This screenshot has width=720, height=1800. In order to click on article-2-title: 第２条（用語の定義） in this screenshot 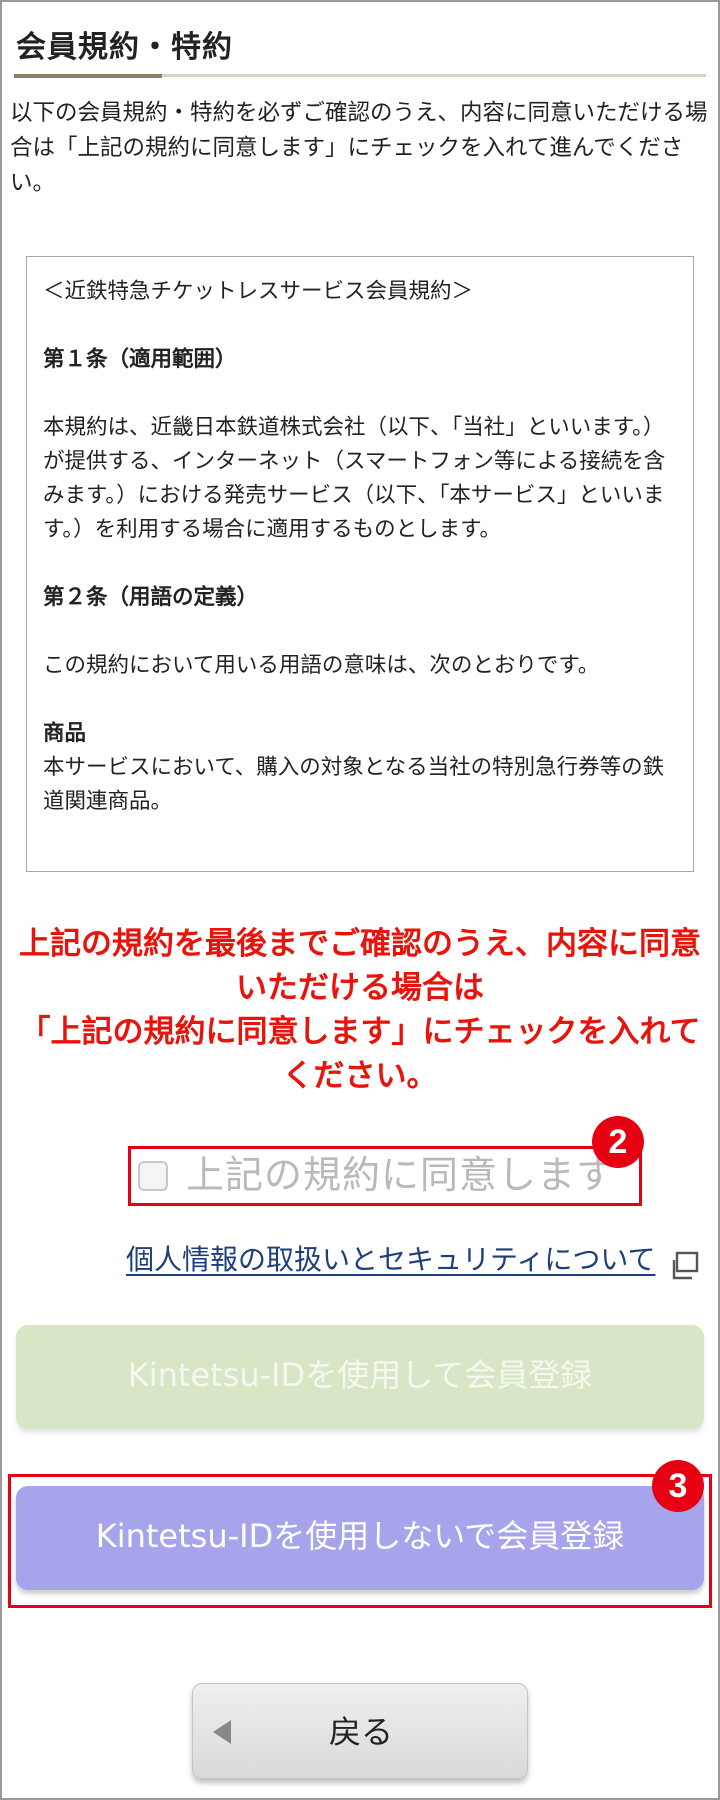, I will do `click(151, 597)`.